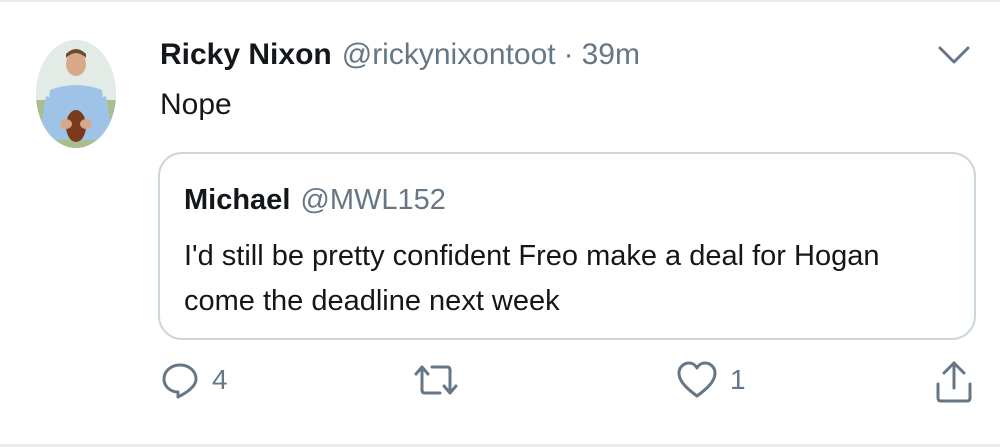 This screenshot has height=447, width=1000. Describe the element at coordinates (373, 200) in the screenshot. I see `quoted-author-handle: @MWL152` at that location.